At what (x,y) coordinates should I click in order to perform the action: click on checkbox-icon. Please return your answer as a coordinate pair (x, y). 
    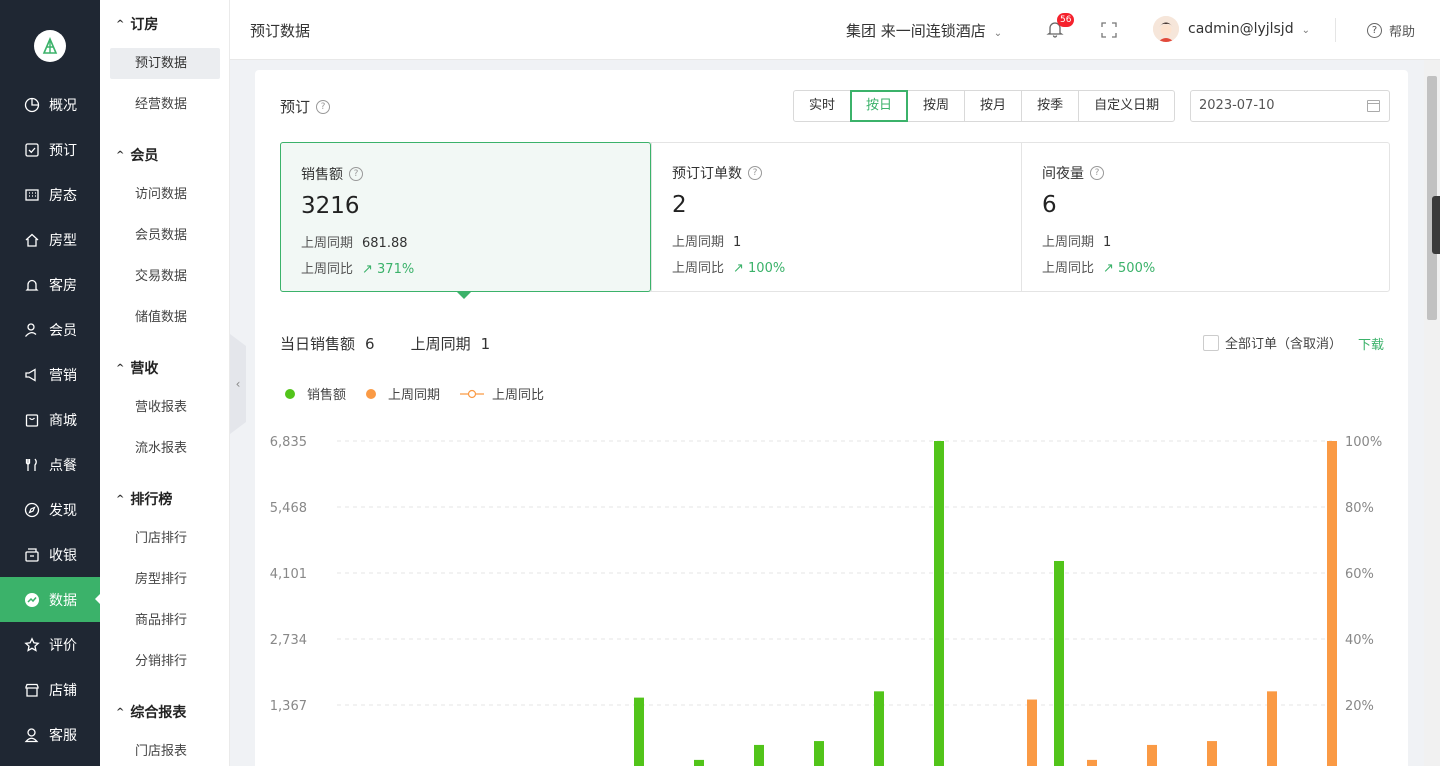
    Looking at the image, I should click on (1211, 342).